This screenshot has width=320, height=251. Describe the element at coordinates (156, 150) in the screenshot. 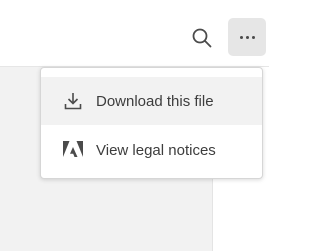

I see `menu-item-legal-notices-label: View legal notices` at that location.